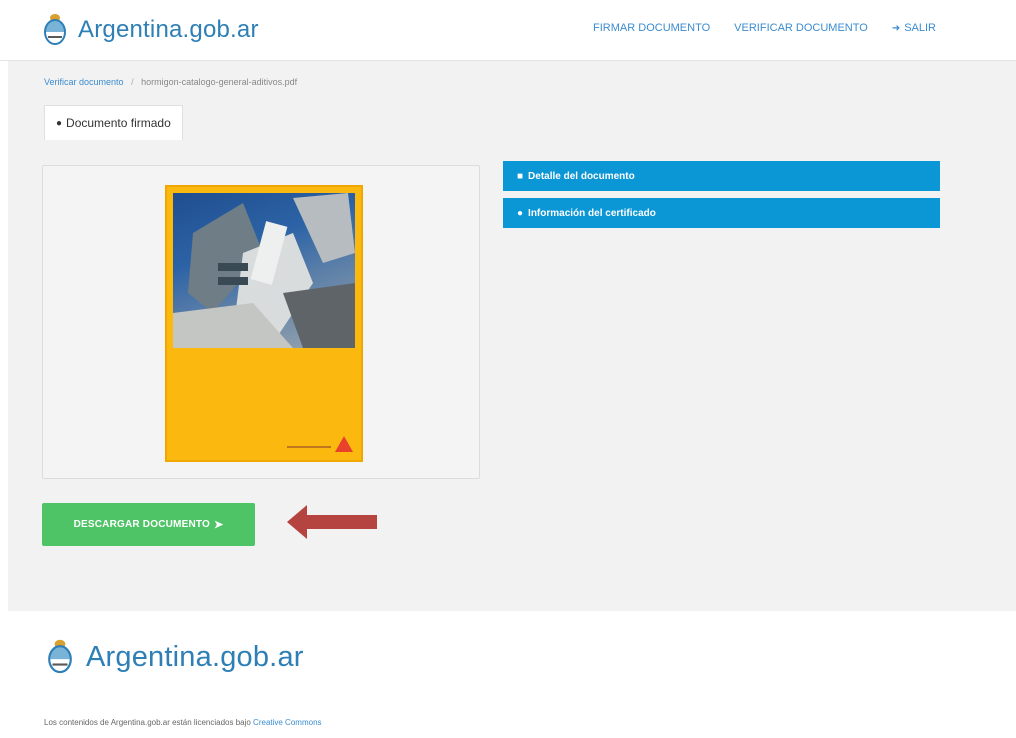 This screenshot has height=738, width=1016. What do you see at coordinates (219, 82) in the screenshot?
I see `breadcrumb-current: hormigon-catalogo-general-aditivos.pdf` at bounding box center [219, 82].